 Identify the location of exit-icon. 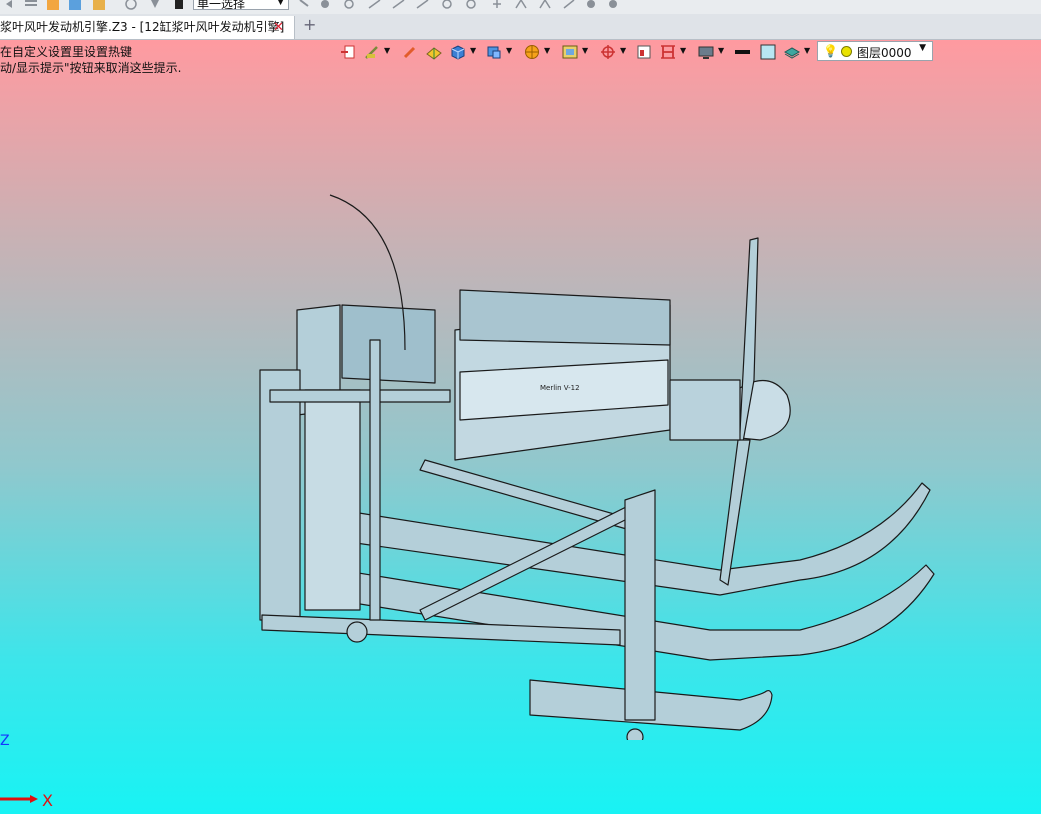
(348, 52).